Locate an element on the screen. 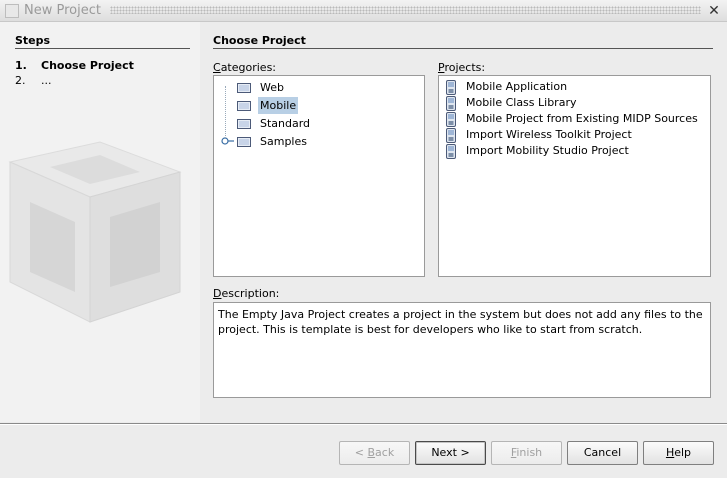 The height and width of the screenshot is (478, 727). tree-guide-line is located at coordinates (225, 112).